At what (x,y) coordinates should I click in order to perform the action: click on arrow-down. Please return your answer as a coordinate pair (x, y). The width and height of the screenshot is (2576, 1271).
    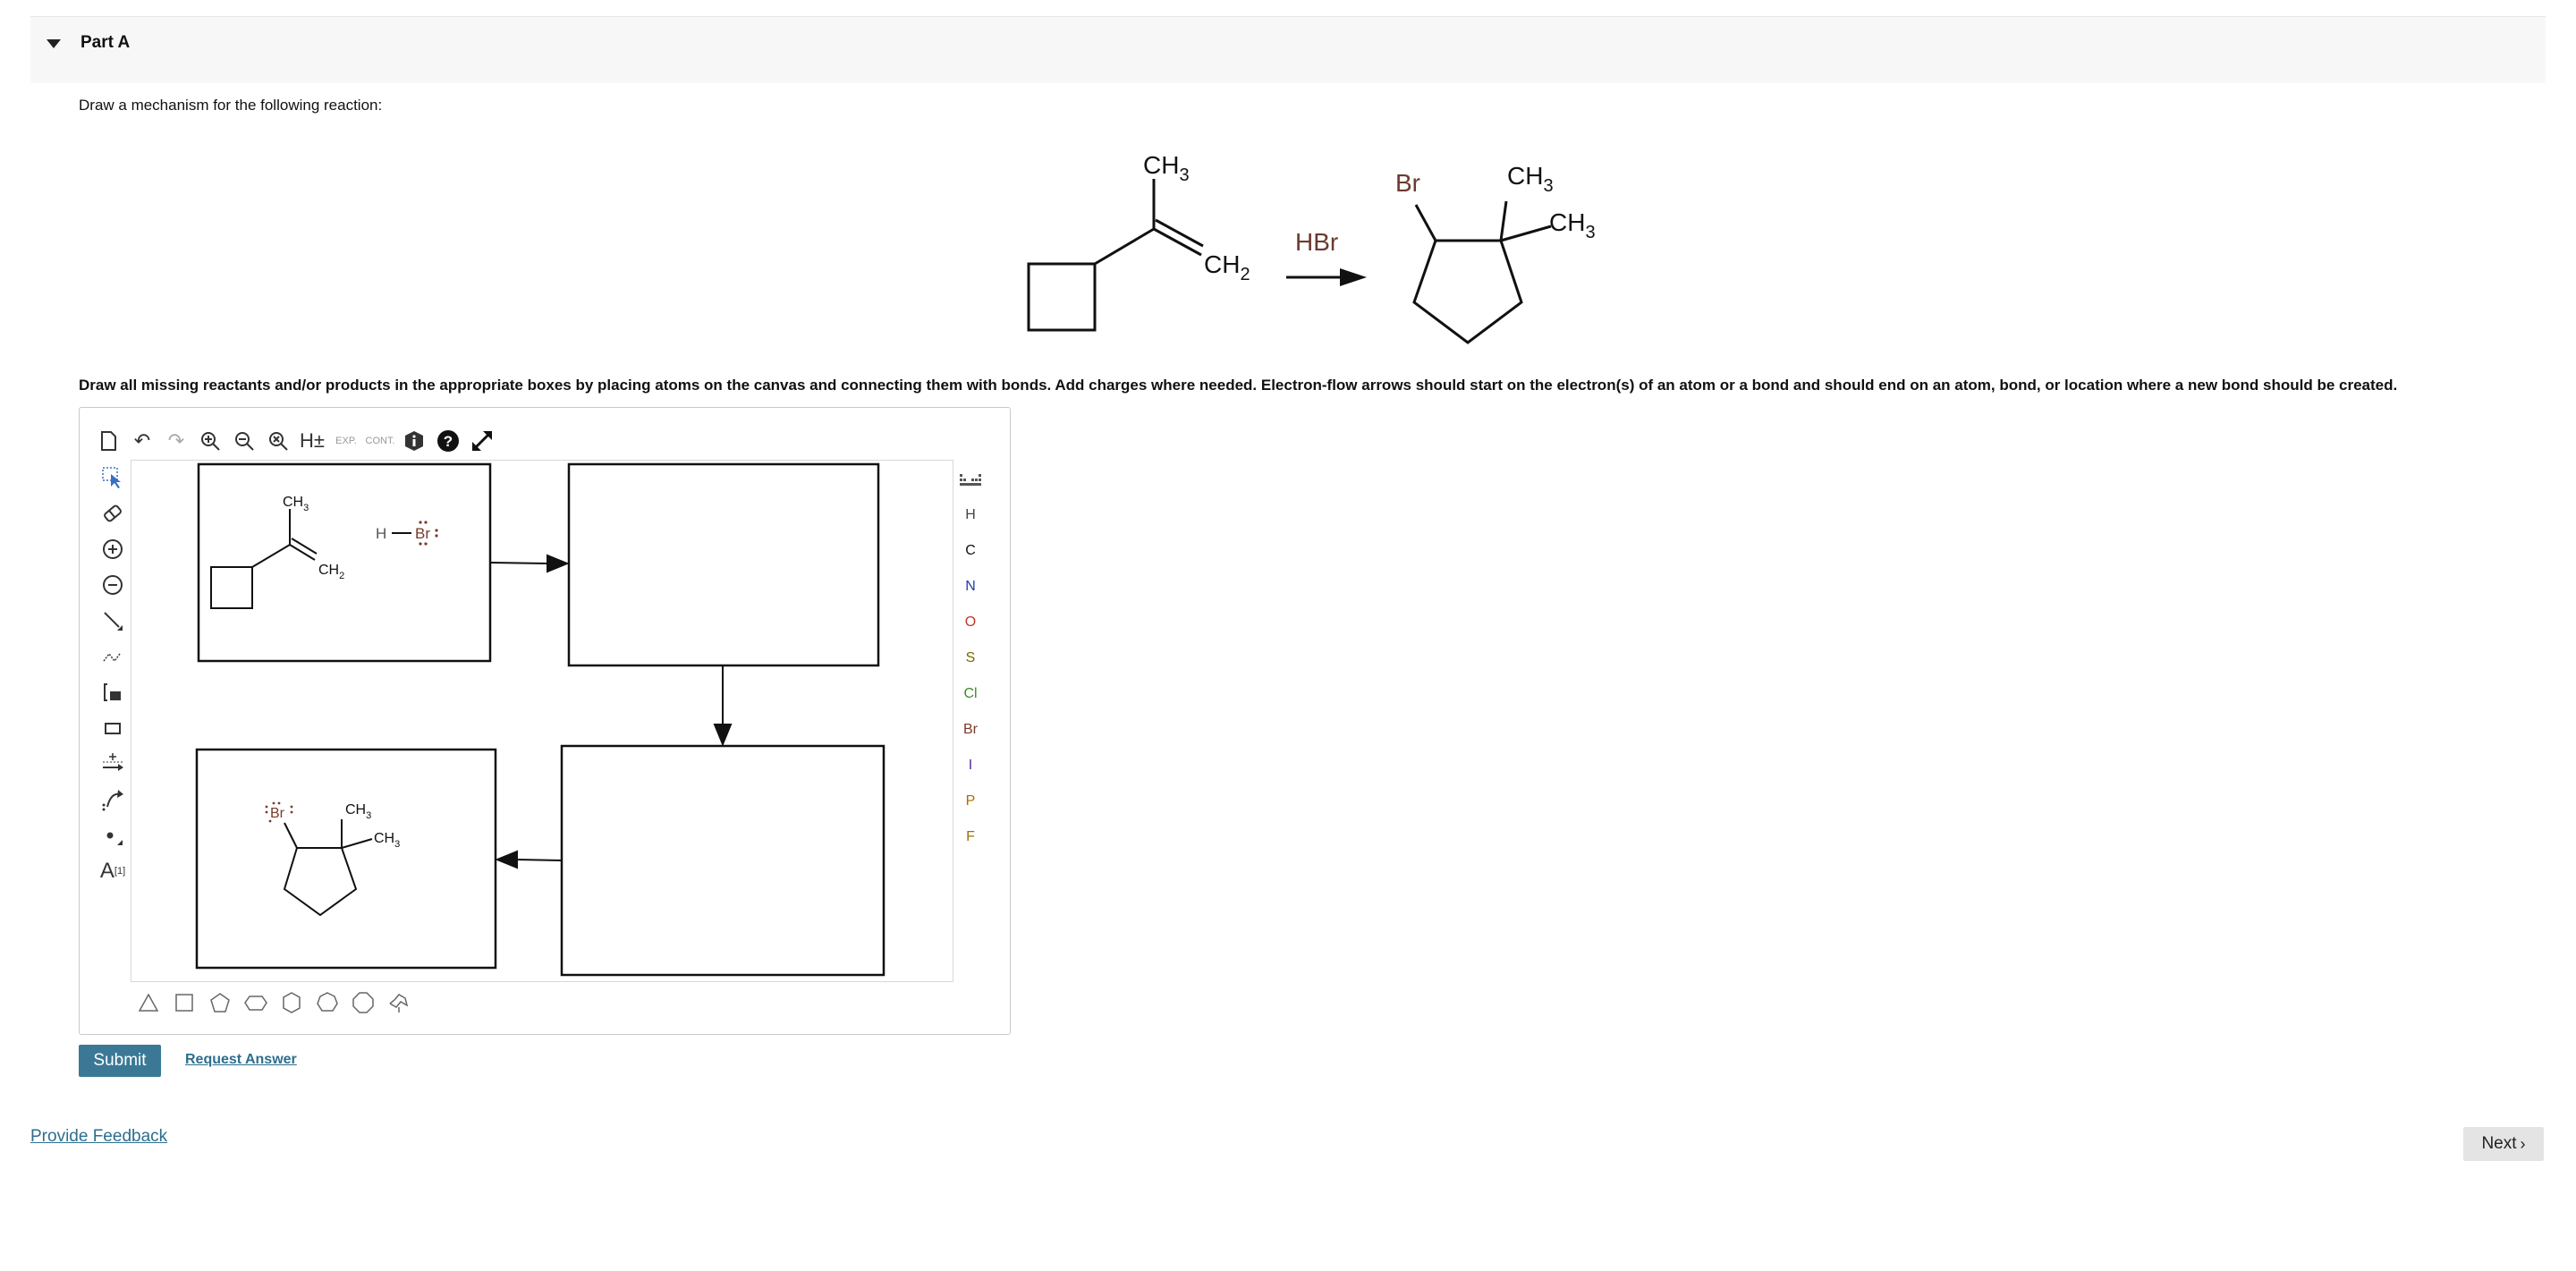
    Looking at the image, I should click on (723, 735).